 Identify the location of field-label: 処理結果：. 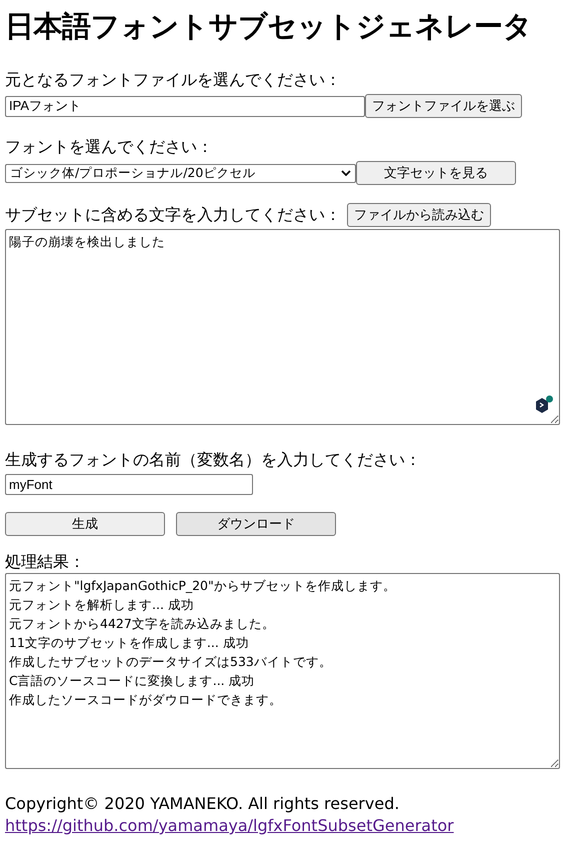
(45, 562).